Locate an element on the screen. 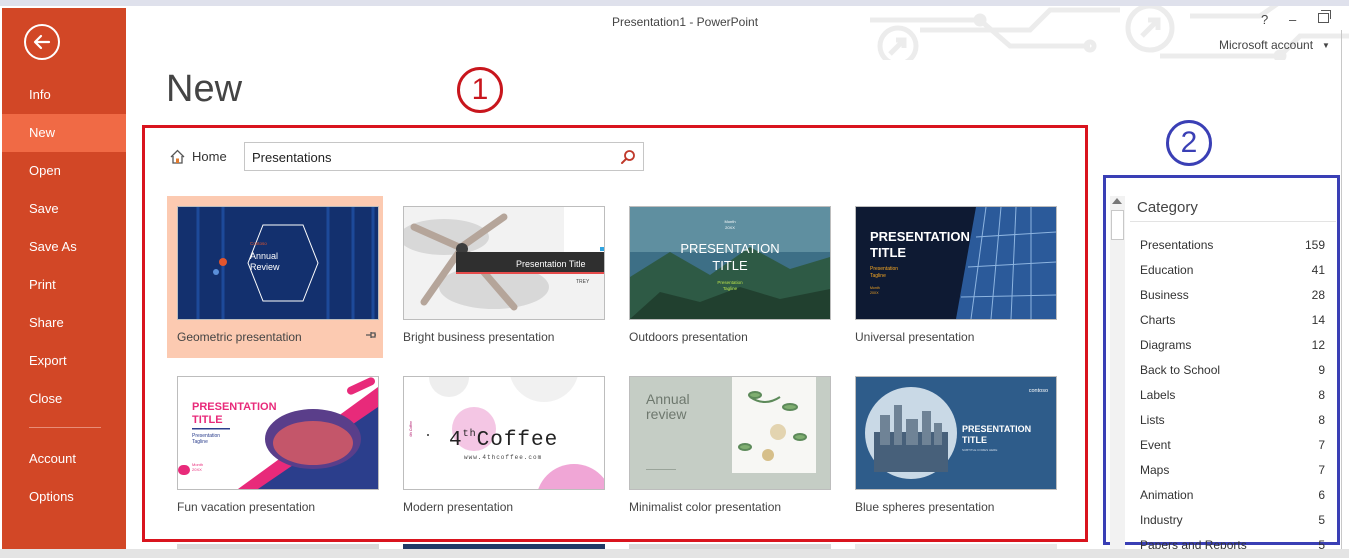 This screenshot has height=558, width=1349. category-item: Labels 8 is located at coordinates (1232, 400).